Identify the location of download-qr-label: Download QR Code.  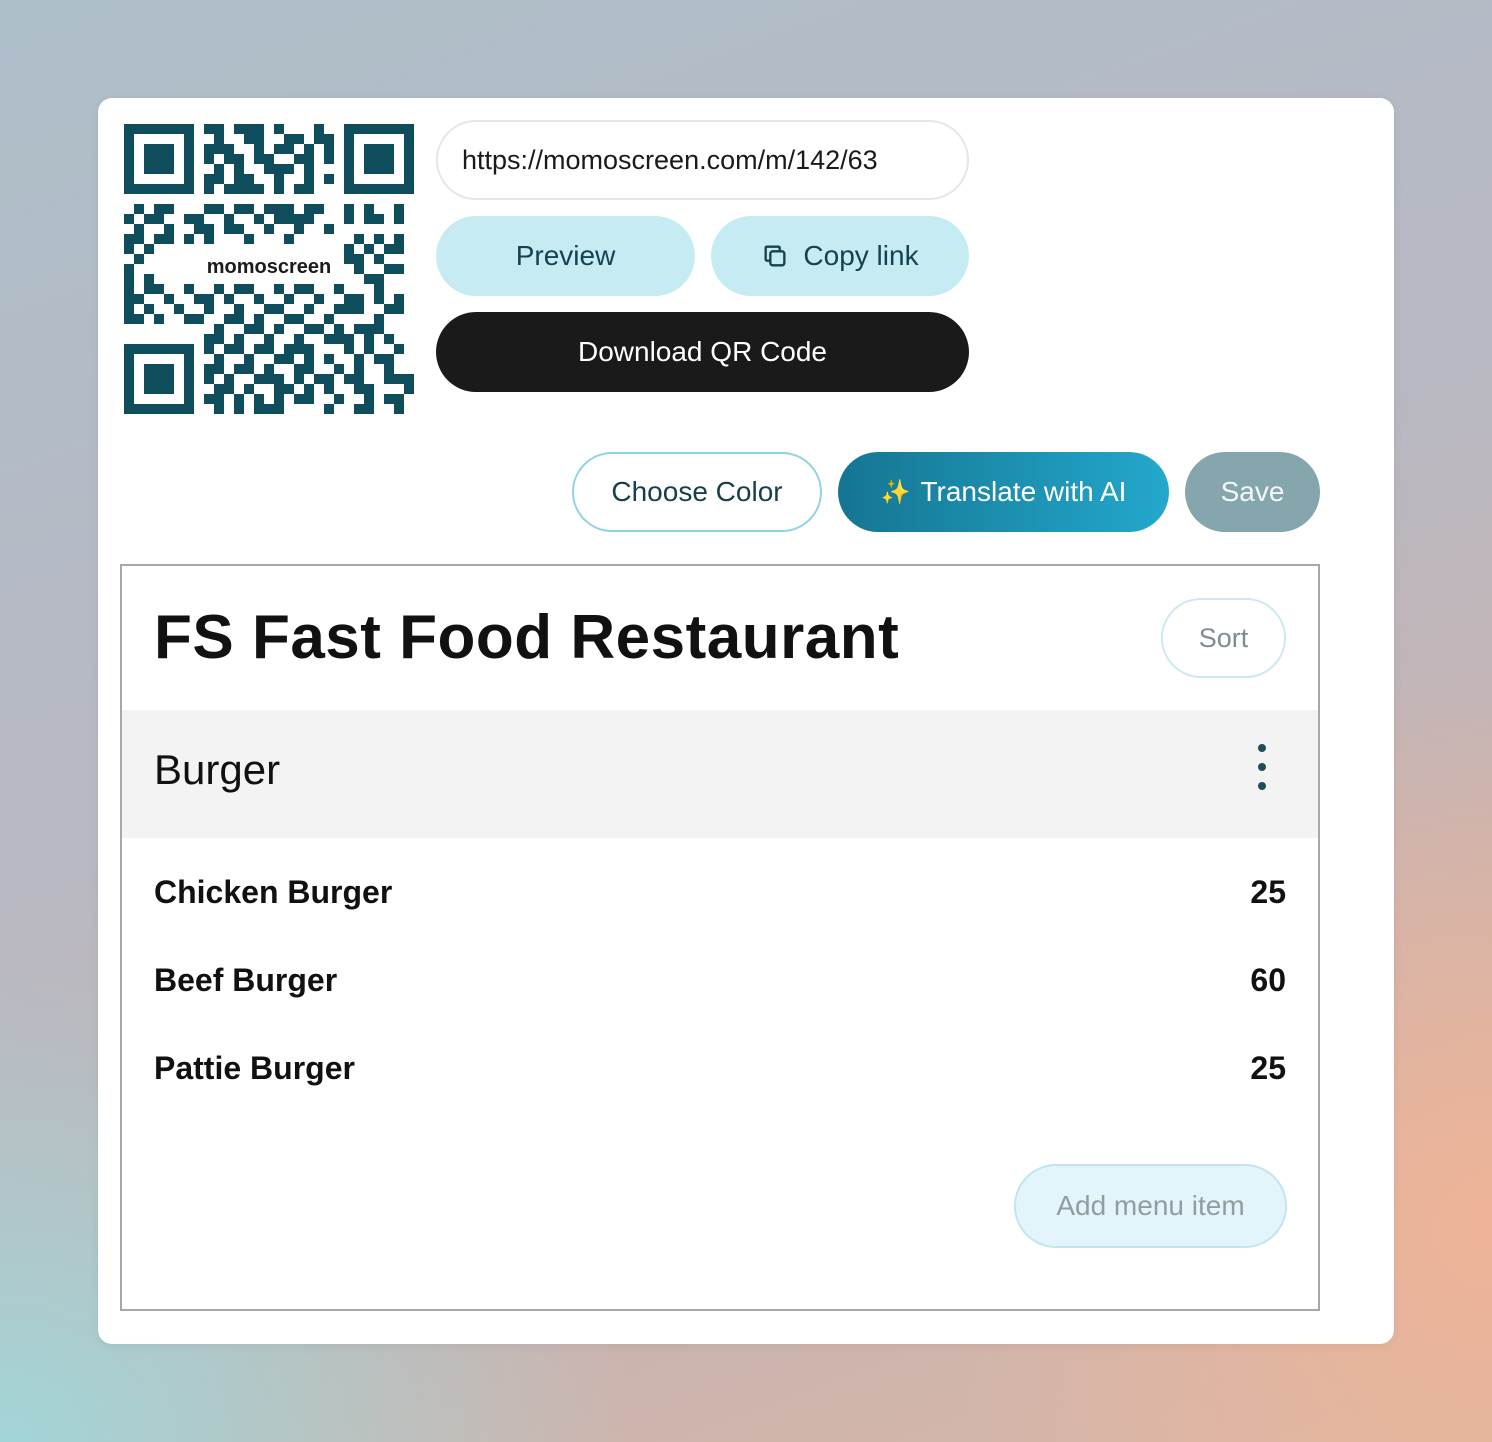
(702, 351).